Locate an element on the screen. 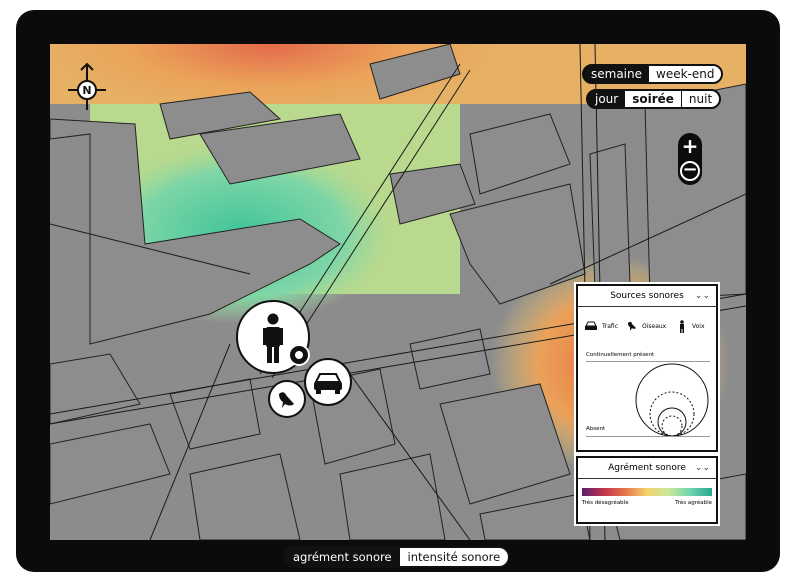 The height and width of the screenshot is (583, 802). compass-icon: N is located at coordinates (87, 87).